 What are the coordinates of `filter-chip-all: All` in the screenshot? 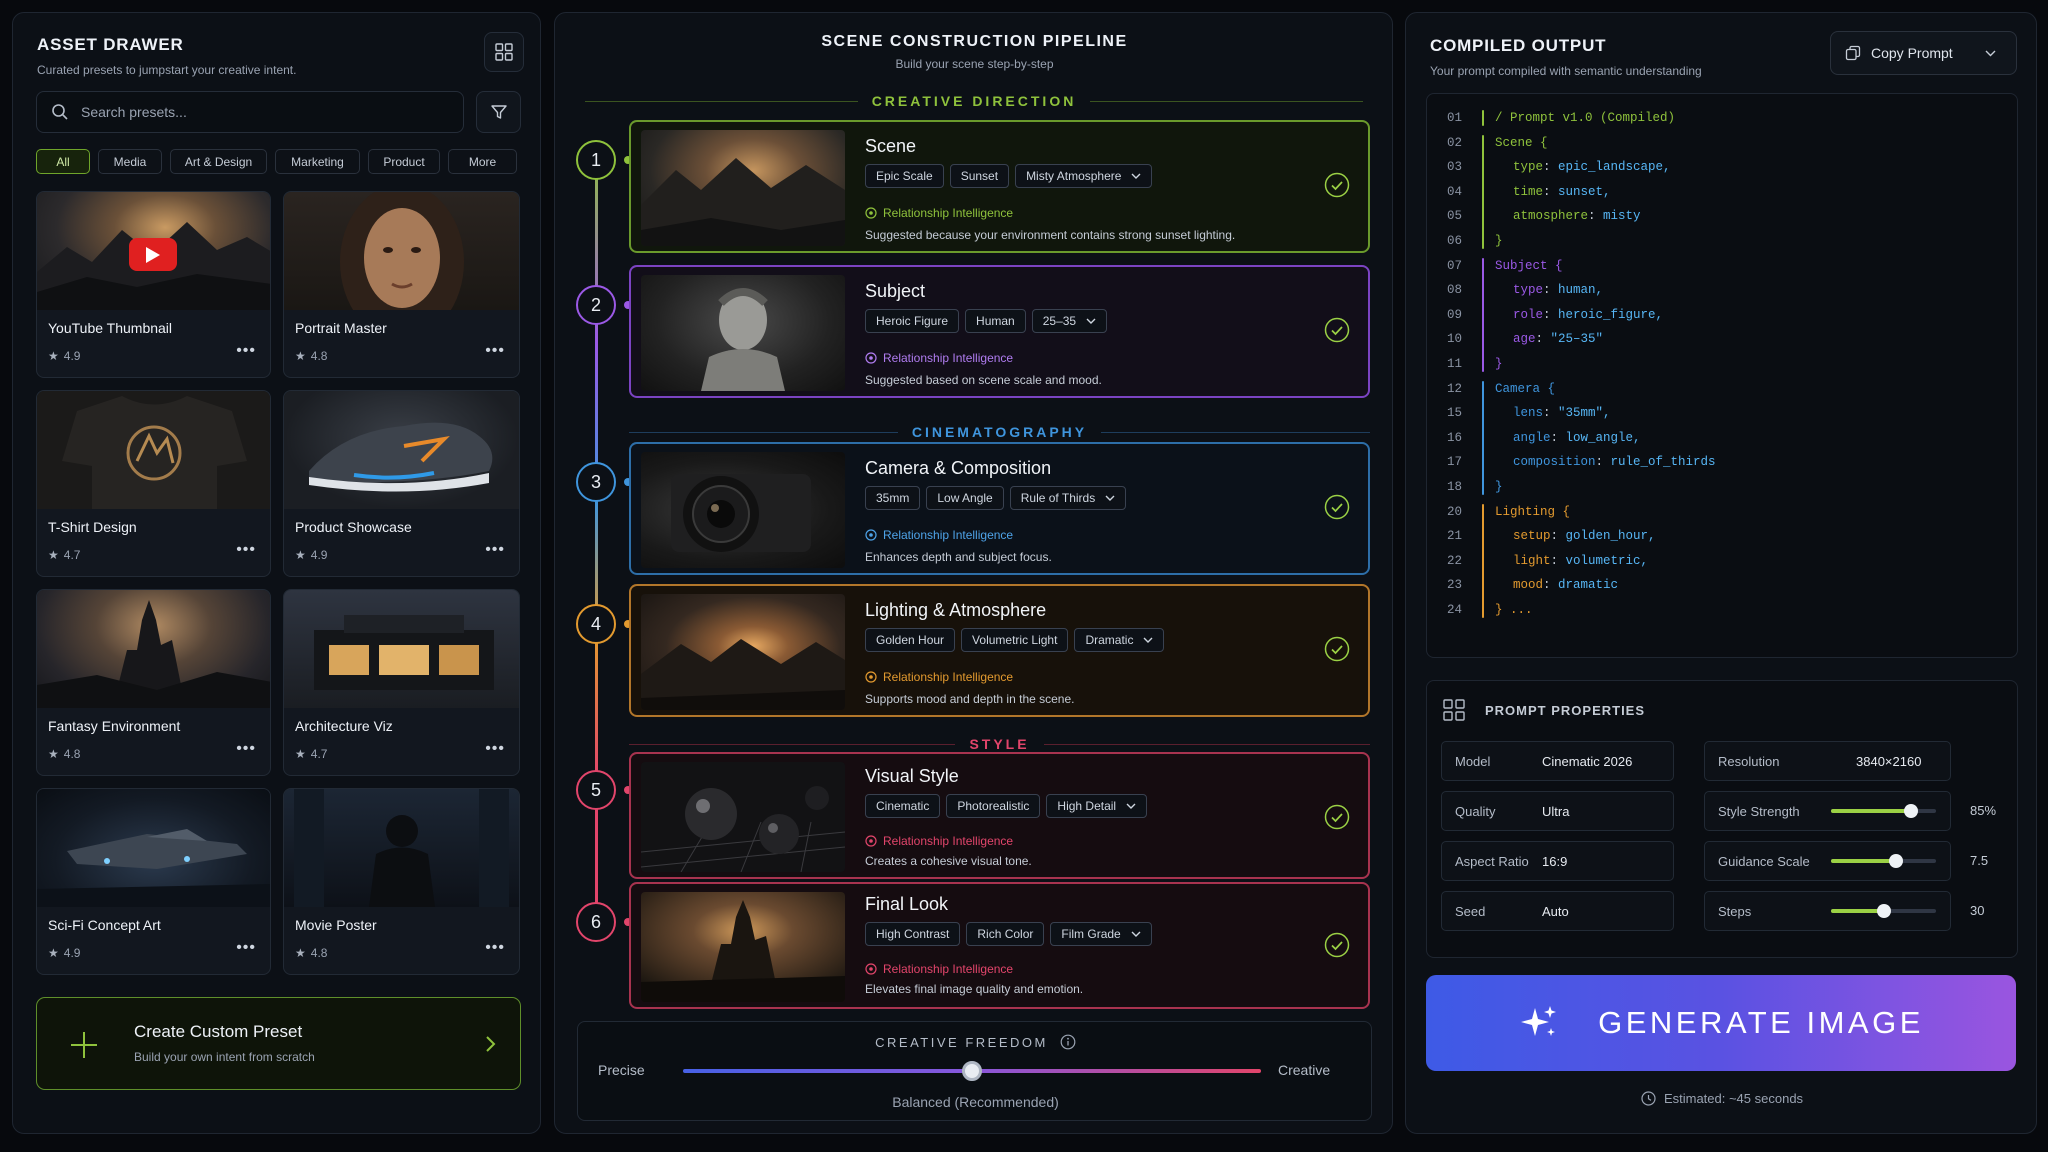 It's located at (63, 161).